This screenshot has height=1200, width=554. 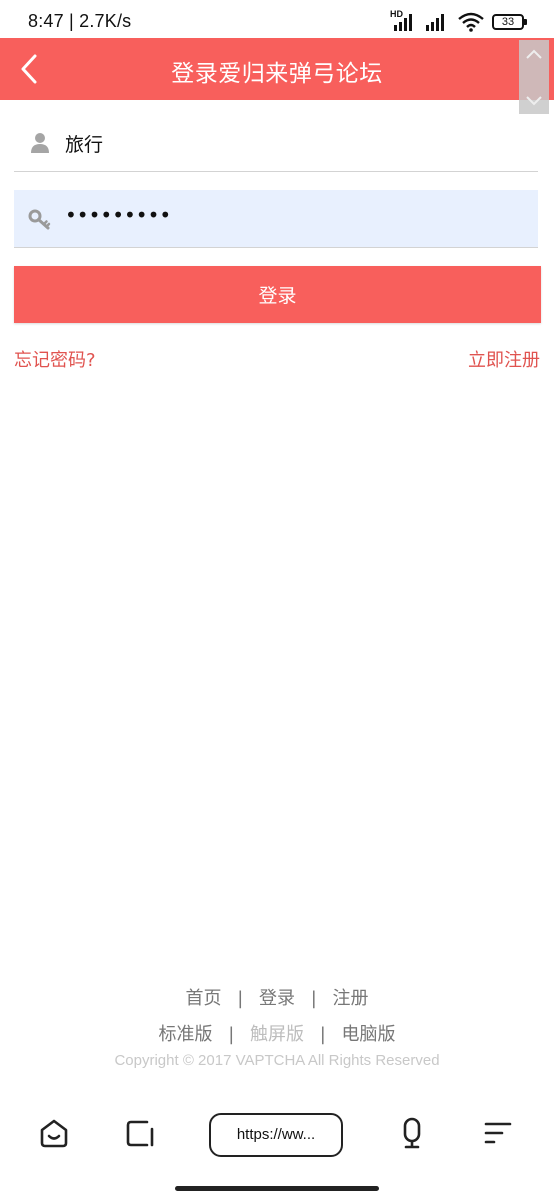 I want to click on scroll-widget, so click(x=534, y=77).